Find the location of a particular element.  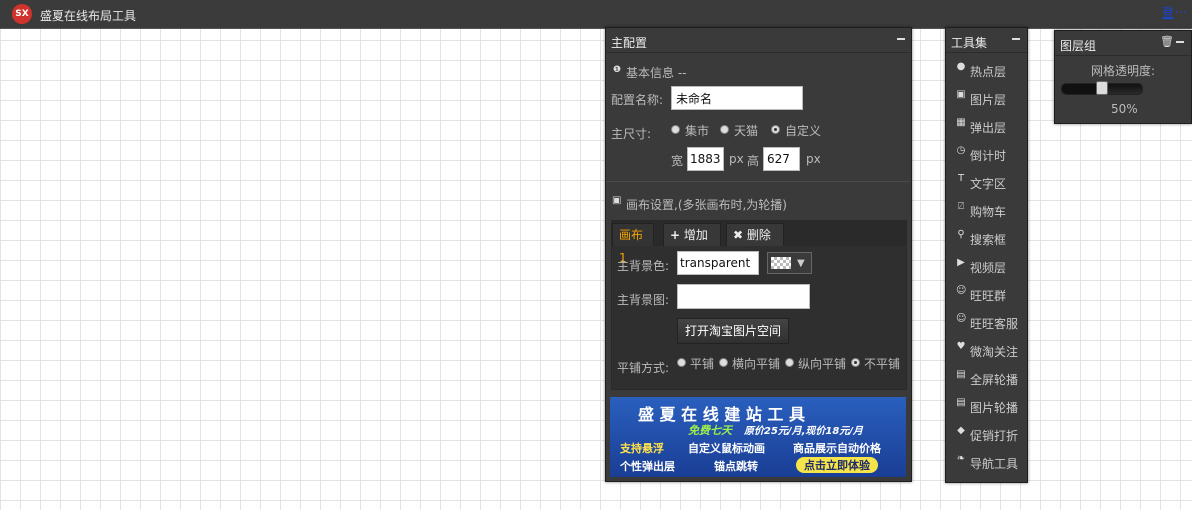

tool-item: ⚲ 搜索框 is located at coordinates (986, 238).